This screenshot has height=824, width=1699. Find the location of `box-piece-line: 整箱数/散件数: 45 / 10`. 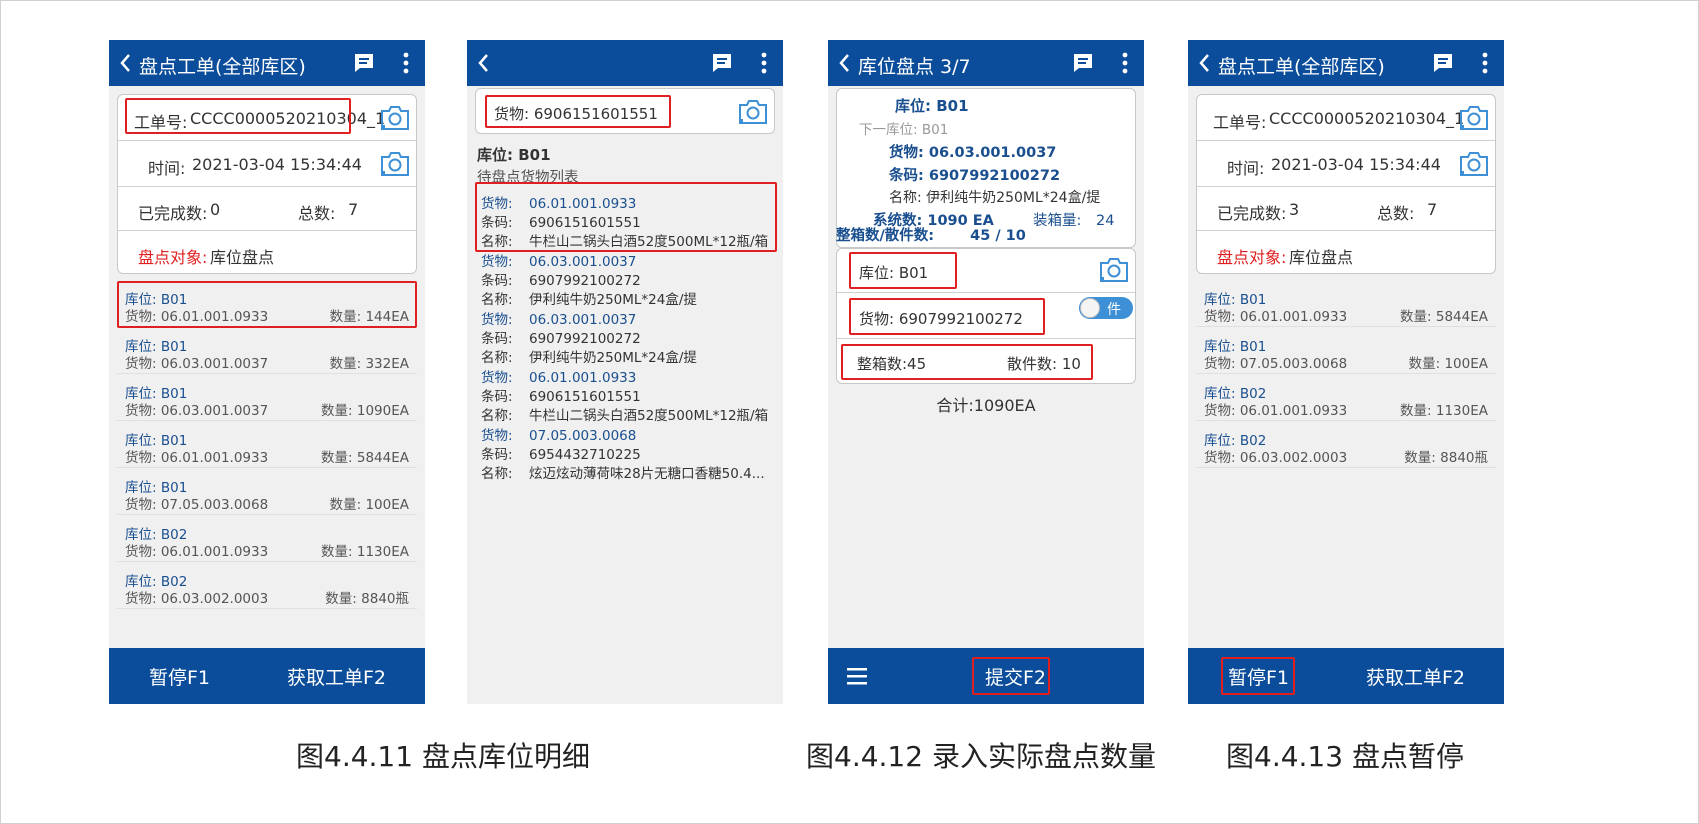

box-piece-line: 整箱数/散件数: 45 / 10 is located at coordinates (931, 234).